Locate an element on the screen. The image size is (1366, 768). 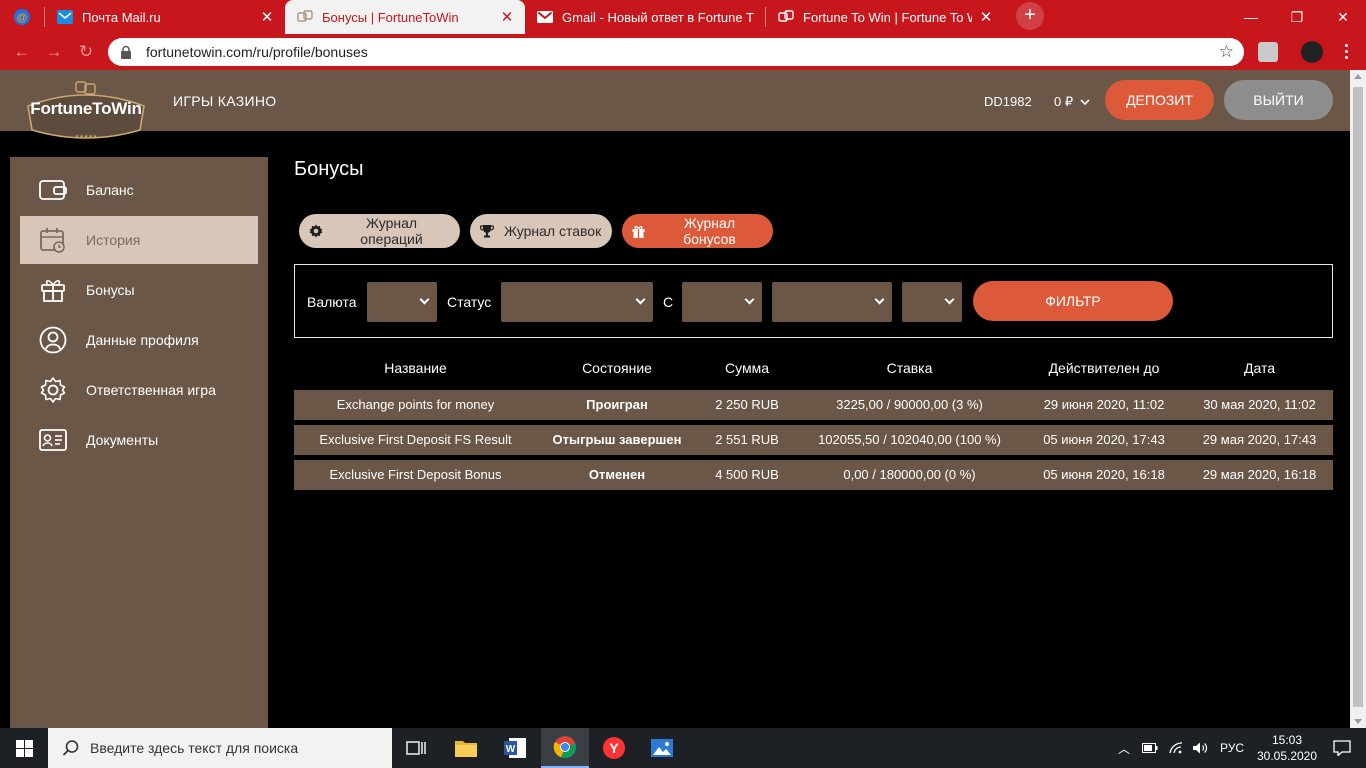
dice-icon is located at coordinates (786, 17).